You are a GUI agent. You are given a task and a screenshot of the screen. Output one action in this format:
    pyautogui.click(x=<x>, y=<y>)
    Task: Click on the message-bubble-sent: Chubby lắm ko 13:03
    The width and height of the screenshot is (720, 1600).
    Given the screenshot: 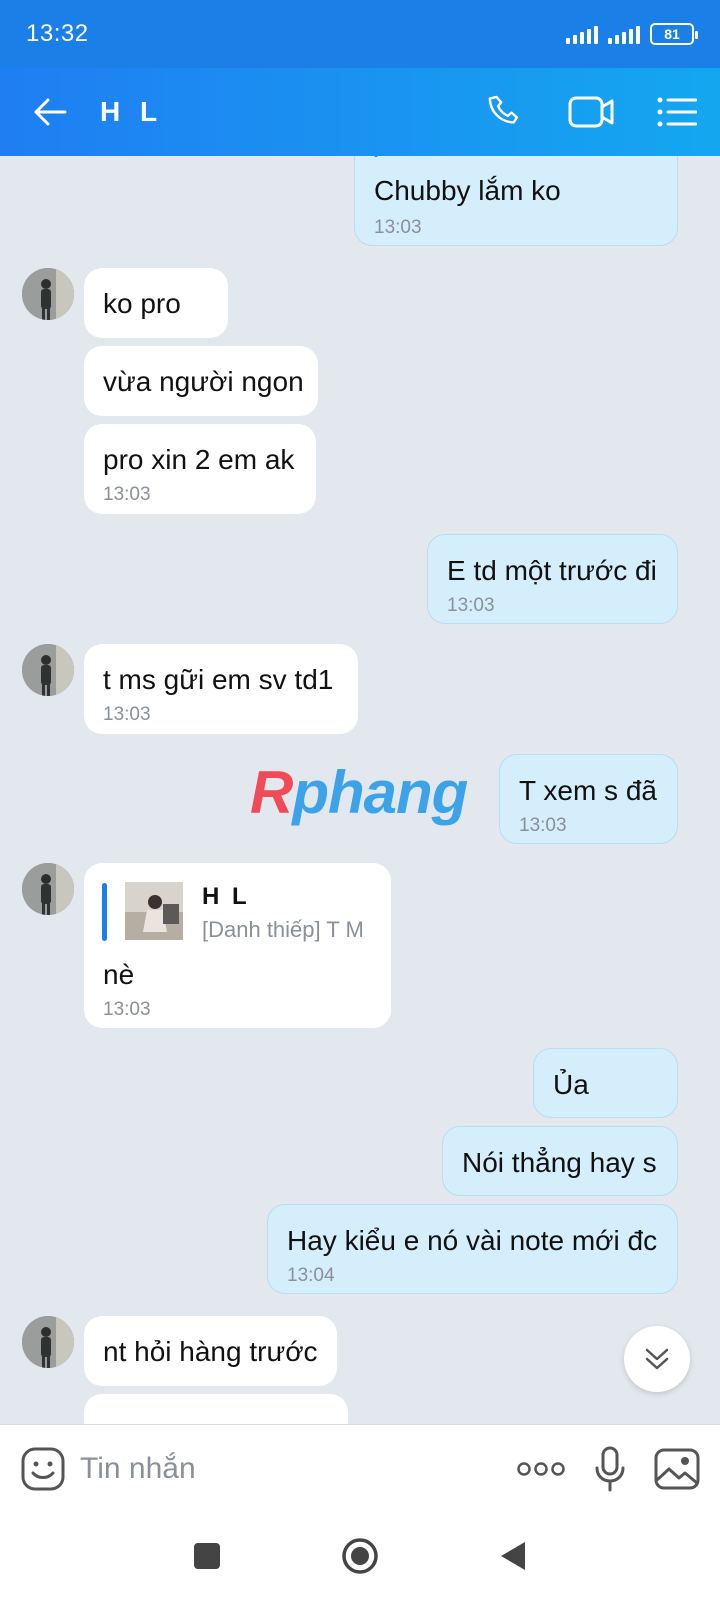 What is the action you would take?
    pyautogui.click(x=516, y=201)
    